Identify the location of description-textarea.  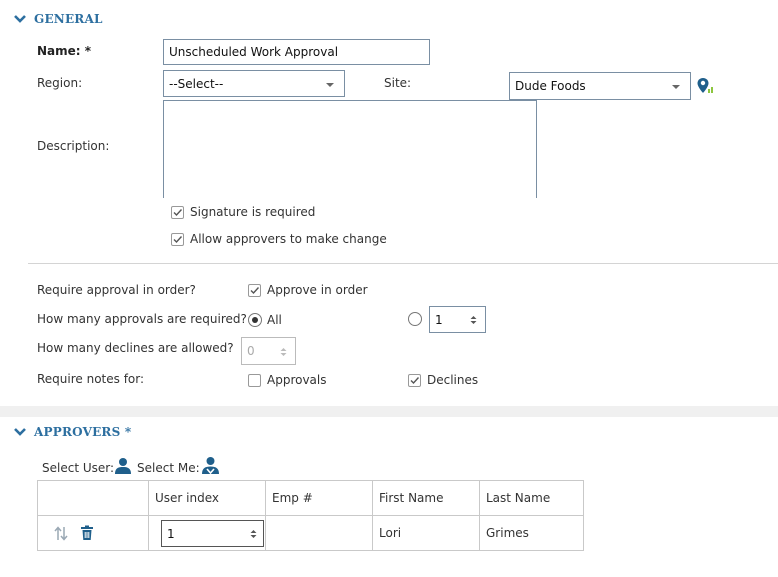
(350, 149).